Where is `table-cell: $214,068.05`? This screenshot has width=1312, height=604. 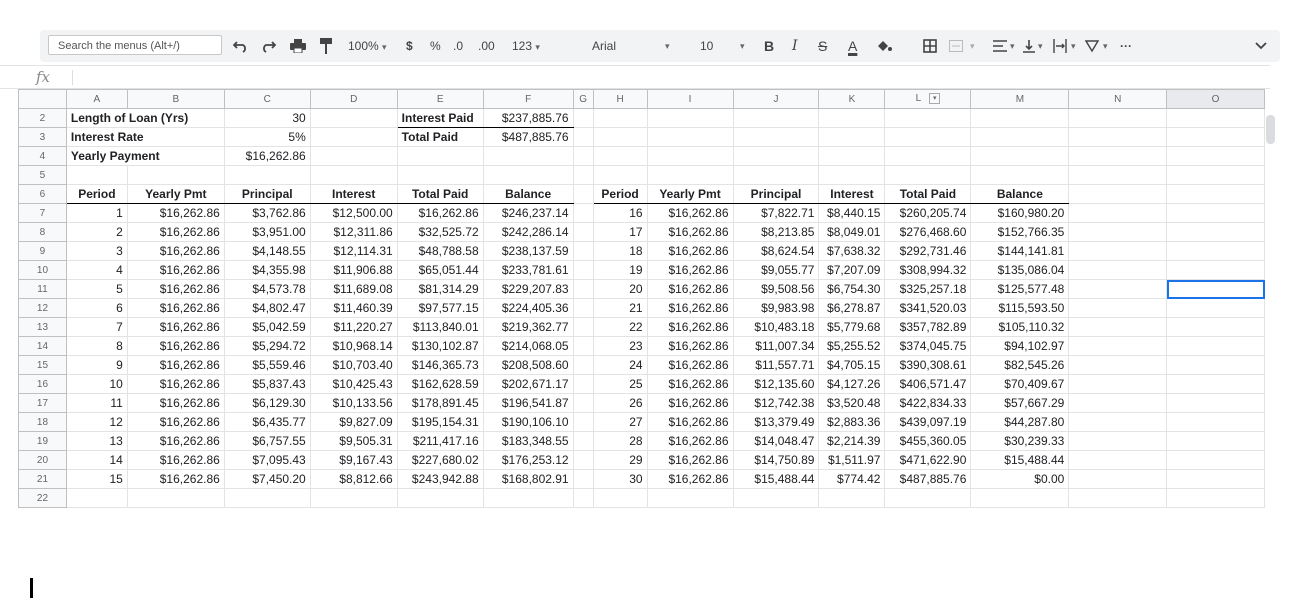
table-cell: $214,068.05 is located at coordinates (528, 346).